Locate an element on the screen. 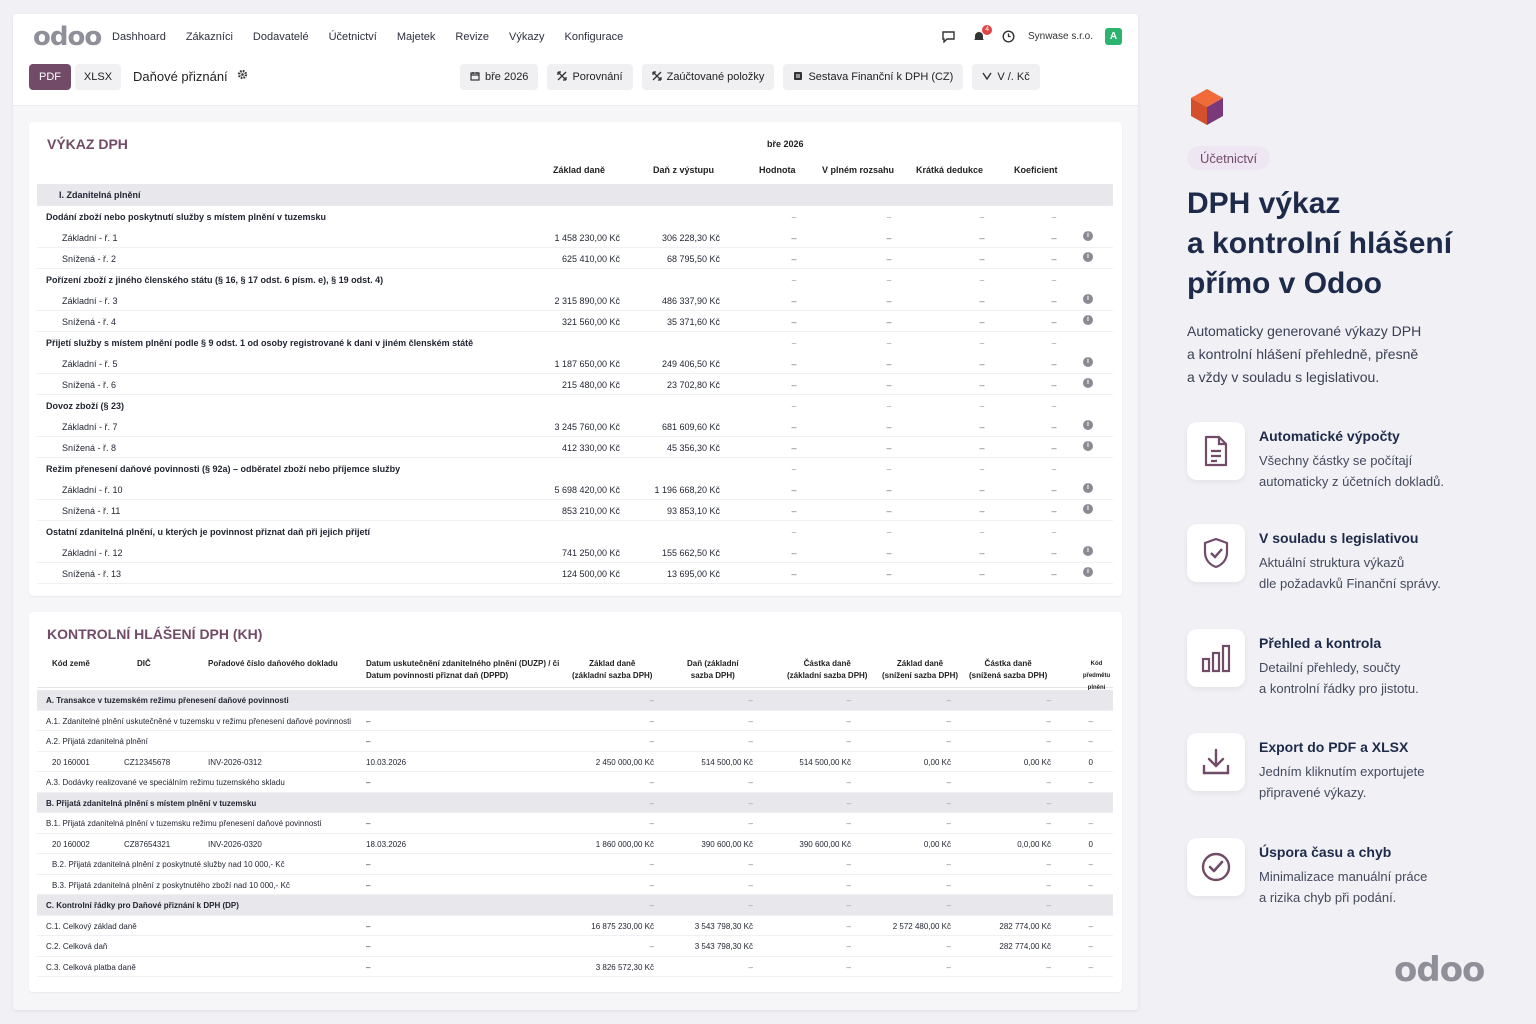  bell-icon: 4 is located at coordinates (982, 34).